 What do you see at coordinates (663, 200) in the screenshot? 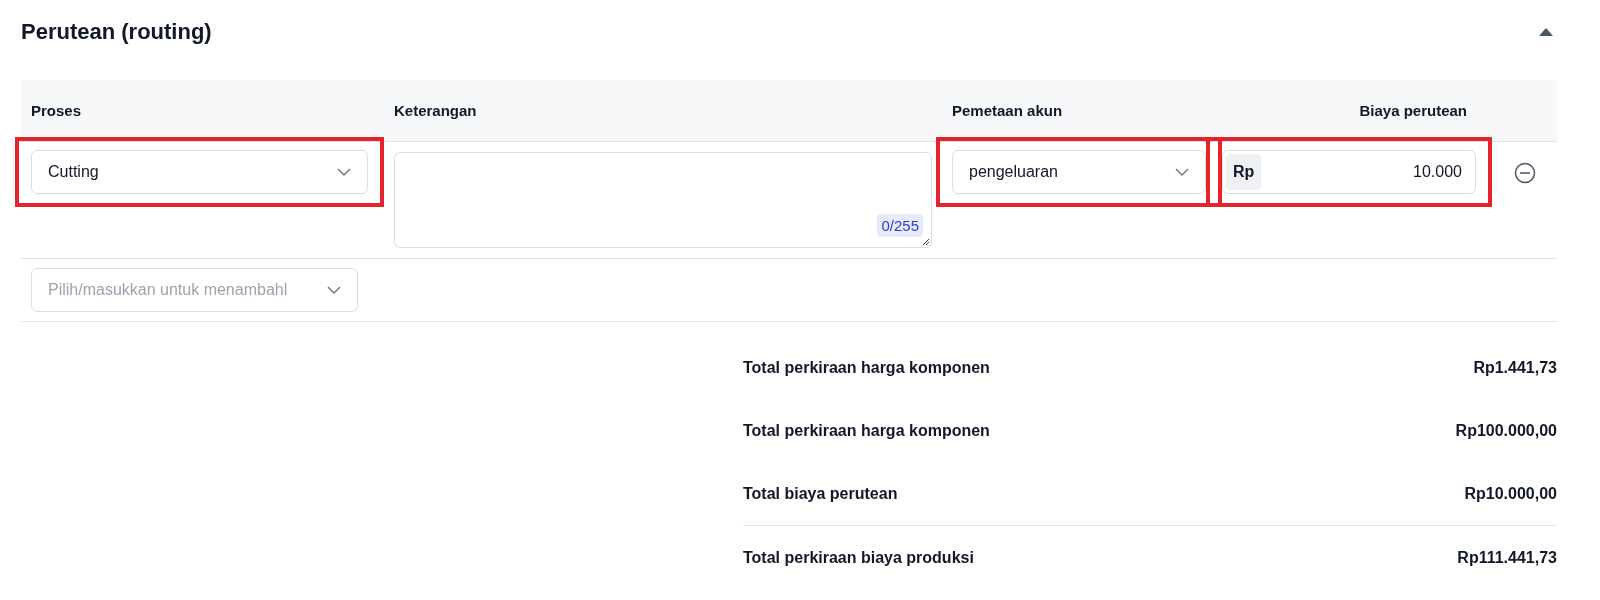
I see `note-textarea: 0/255` at bounding box center [663, 200].